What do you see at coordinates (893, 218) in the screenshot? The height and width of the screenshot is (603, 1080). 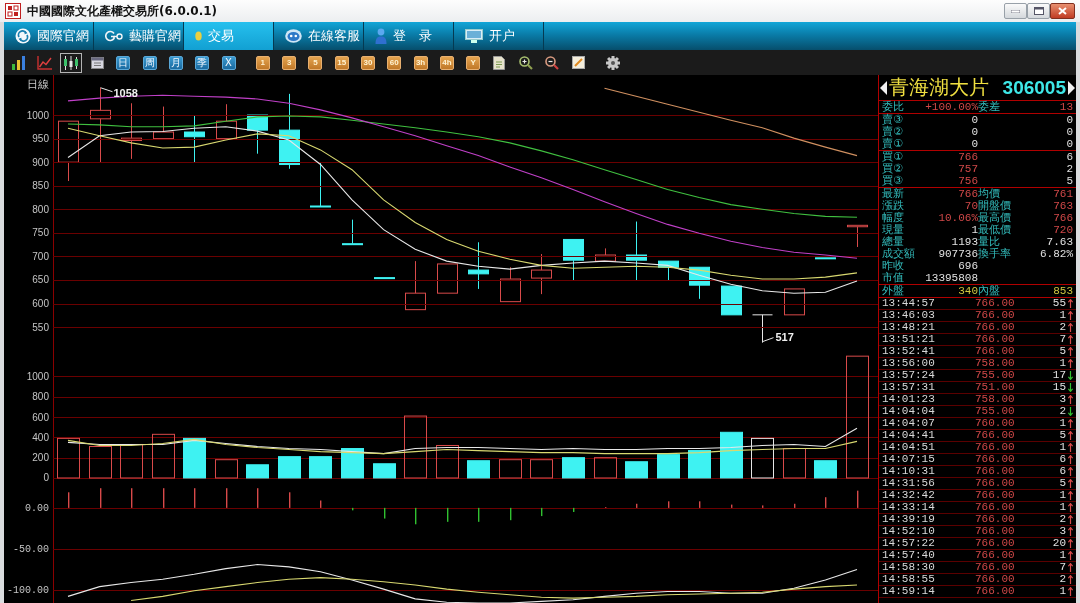 I see `quote-label: 幅度` at bounding box center [893, 218].